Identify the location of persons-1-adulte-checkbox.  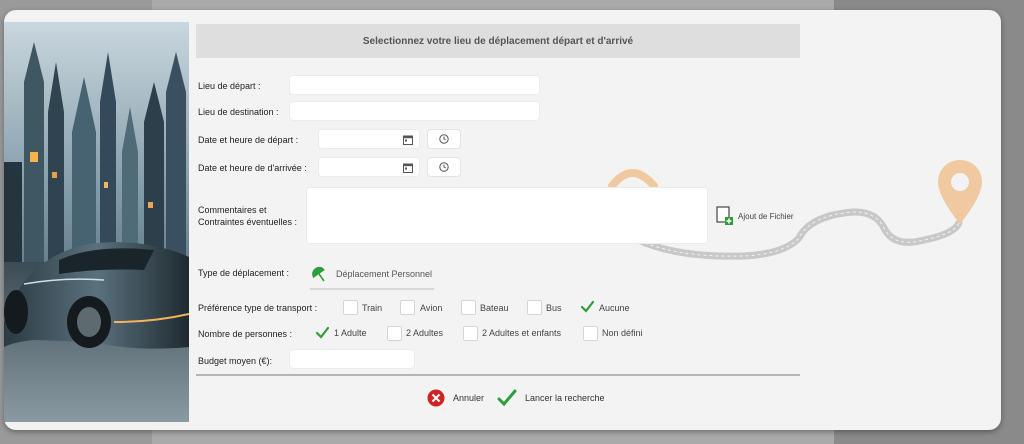
(322, 332).